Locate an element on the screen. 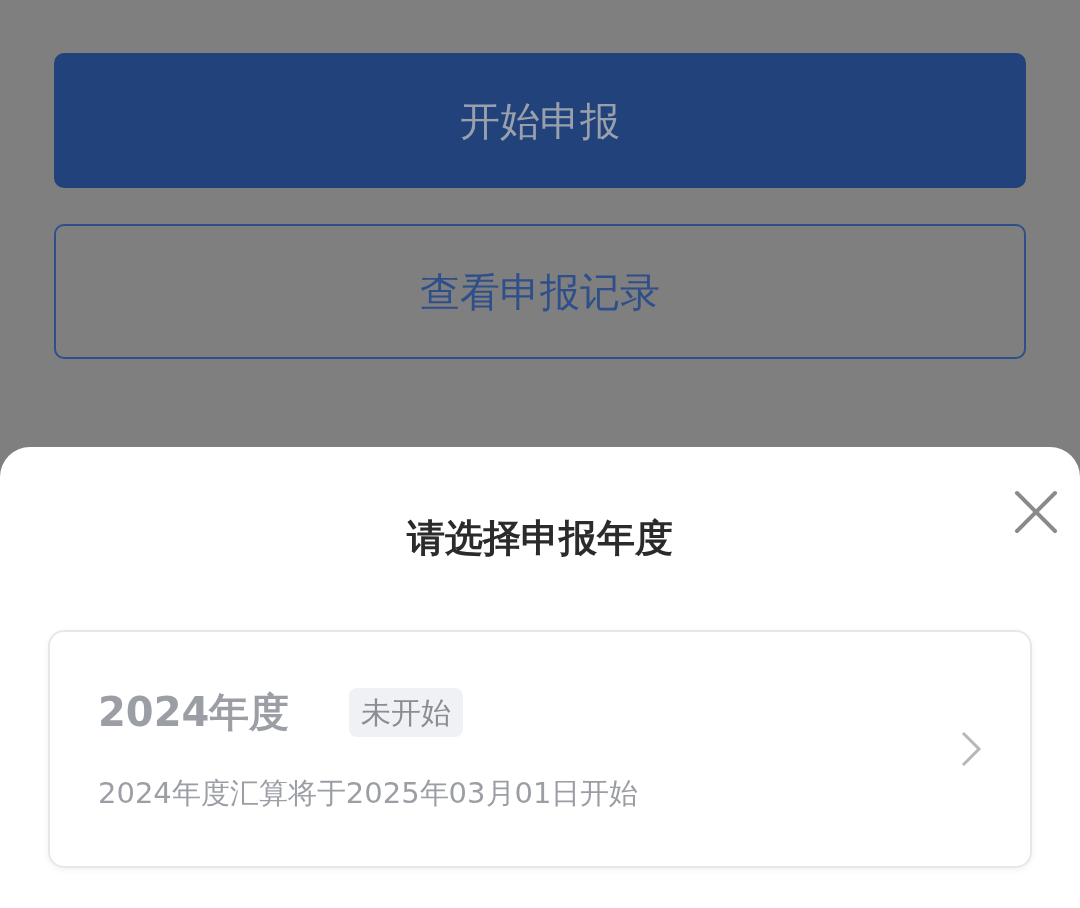 This screenshot has width=1080, height=908. chevron-icon is located at coordinates (971, 749).